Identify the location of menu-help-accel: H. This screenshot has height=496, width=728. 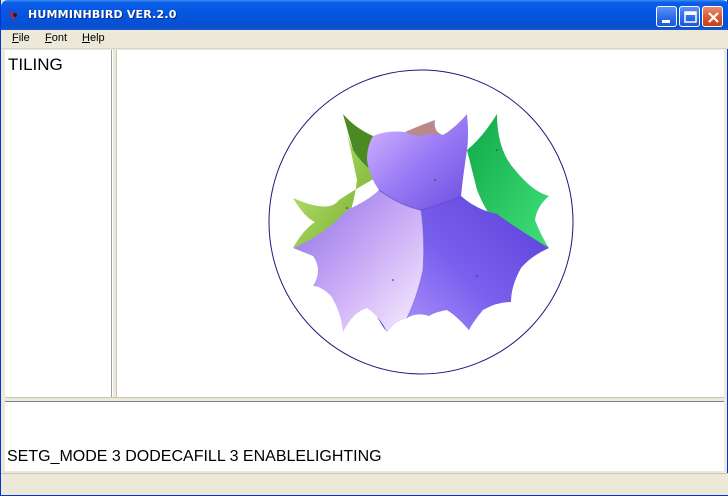
(86, 38).